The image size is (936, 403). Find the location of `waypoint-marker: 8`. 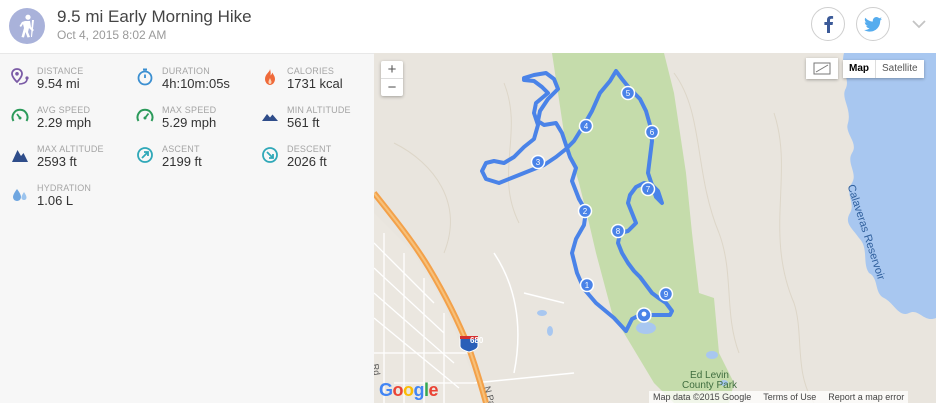

waypoint-marker: 8 is located at coordinates (618, 231).